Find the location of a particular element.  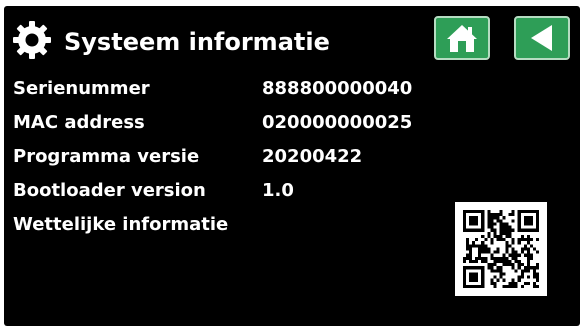

back-arrow-icon is located at coordinates (541, 38).